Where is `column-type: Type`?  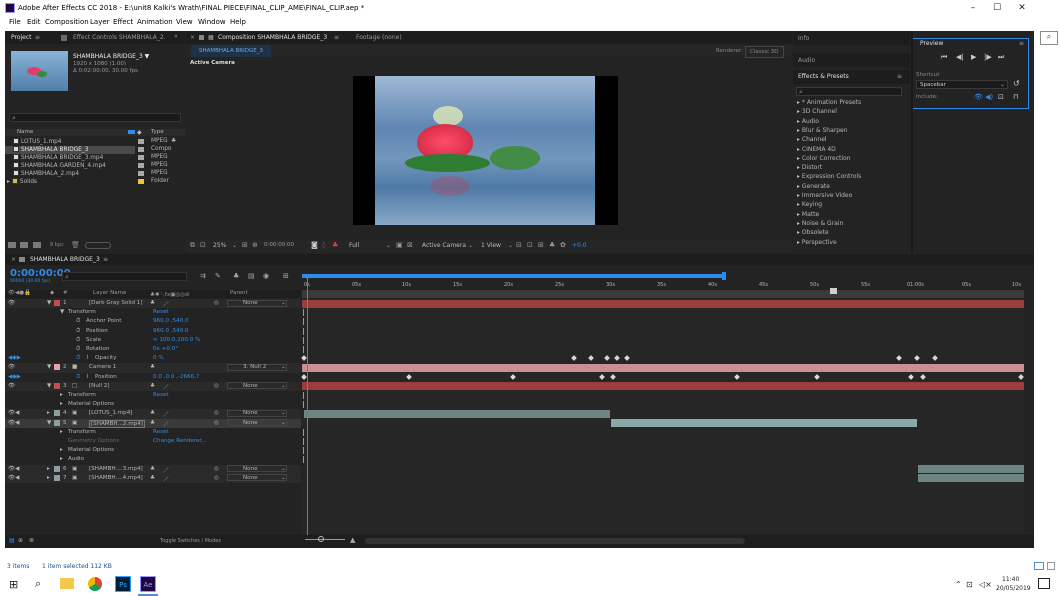 column-type: Type is located at coordinates (157, 132).